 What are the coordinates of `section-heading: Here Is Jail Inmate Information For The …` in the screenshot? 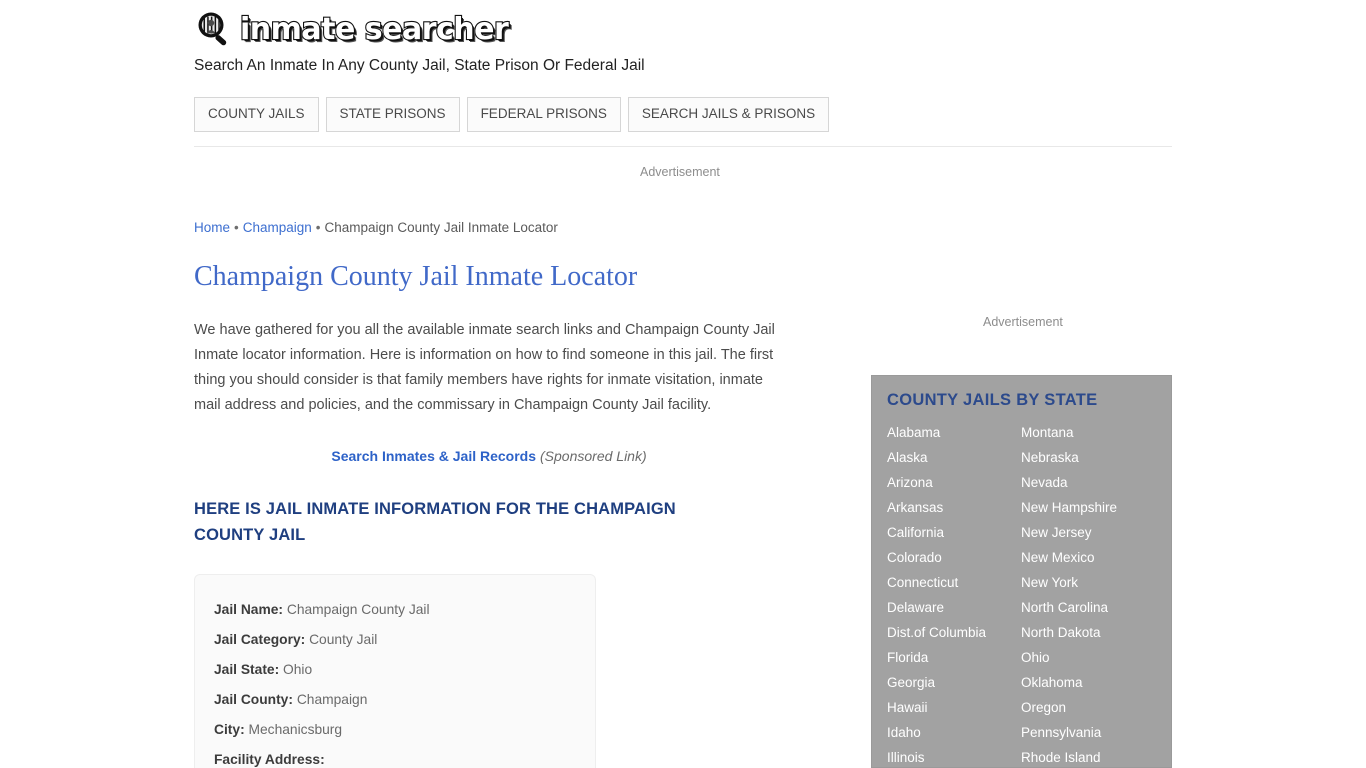 It's located at (435, 522).